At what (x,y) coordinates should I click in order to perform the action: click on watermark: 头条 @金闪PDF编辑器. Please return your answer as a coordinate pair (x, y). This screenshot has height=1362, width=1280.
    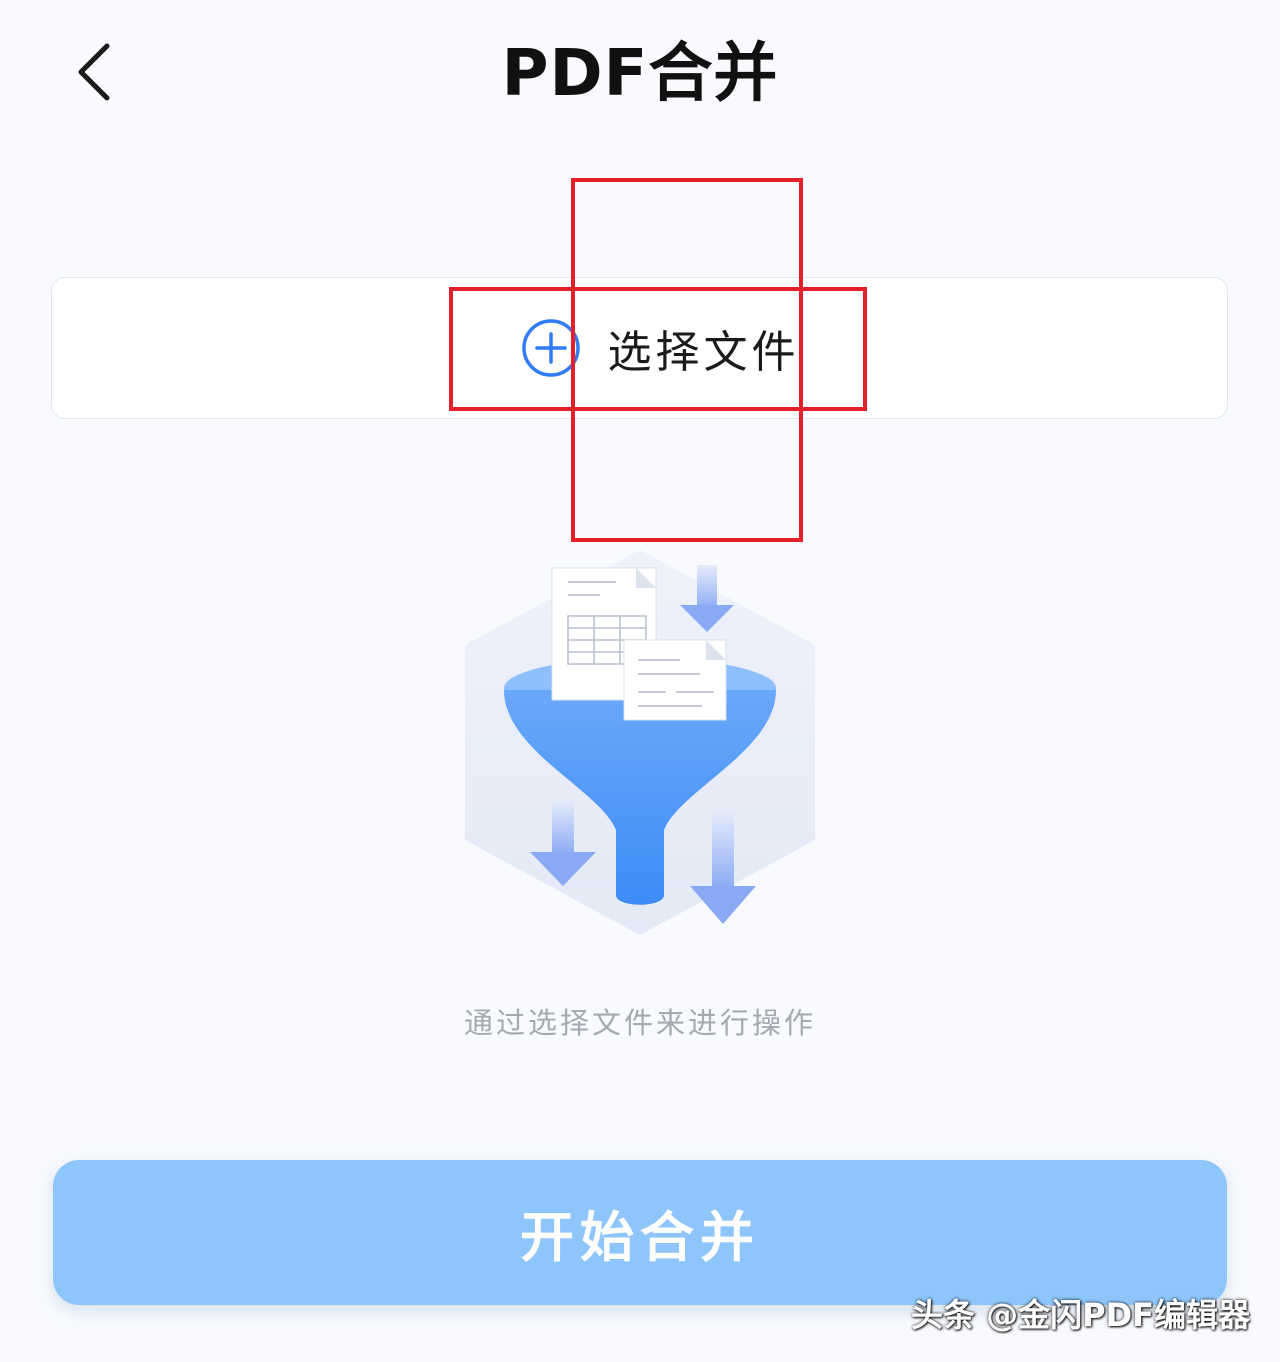
    Looking at the image, I should click on (1080, 1315).